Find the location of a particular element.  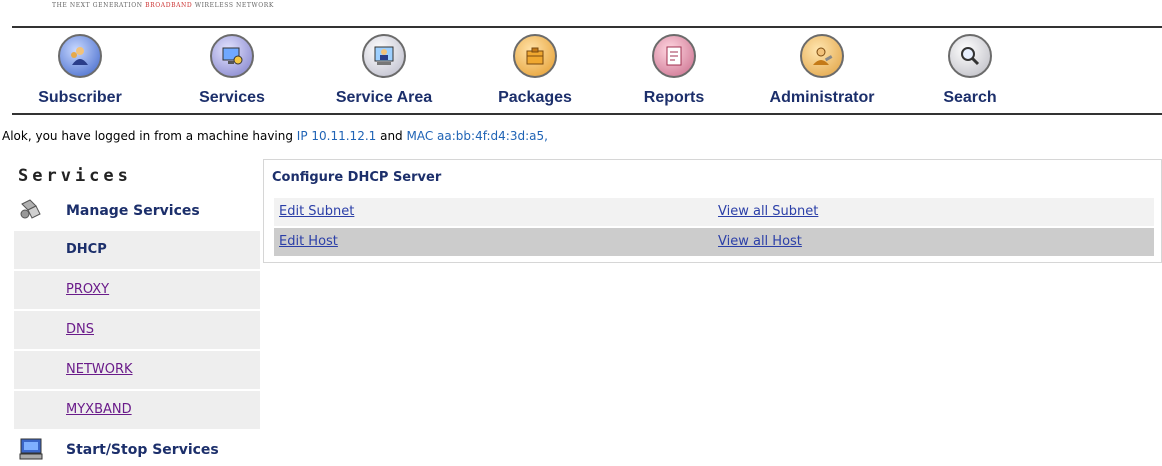

sidebar-item-proxy: PROXY is located at coordinates (137, 290).